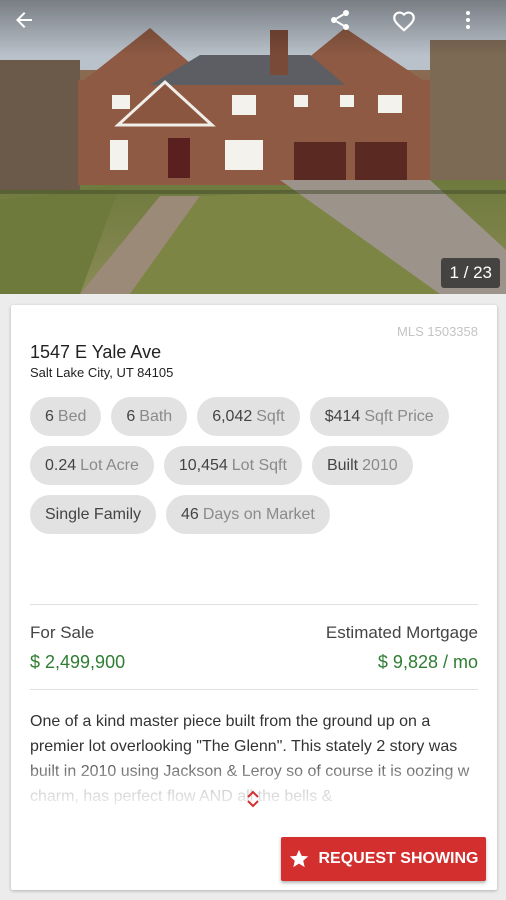 Image resolution: width=506 pixels, height=900 pixels. What do you see at coordinates (232, 465) in the screenshot?
I see `chip-lot-sqft: 10,454 Lot Sqft` at bounding box center [232, 465].